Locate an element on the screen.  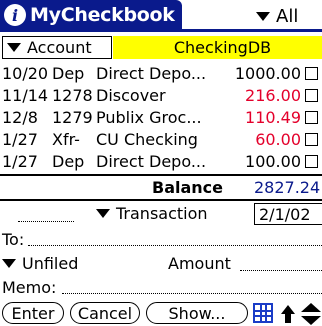
grid-icon is located at coordinates (263, 313).